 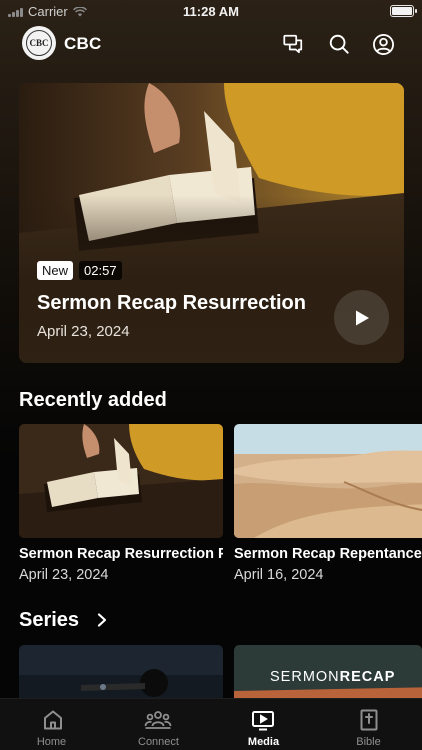 What do you see at coordinates (83, 331) in the screenshot?
I see `hero-date: April 23, 2024` at bounding box center [83, 331].